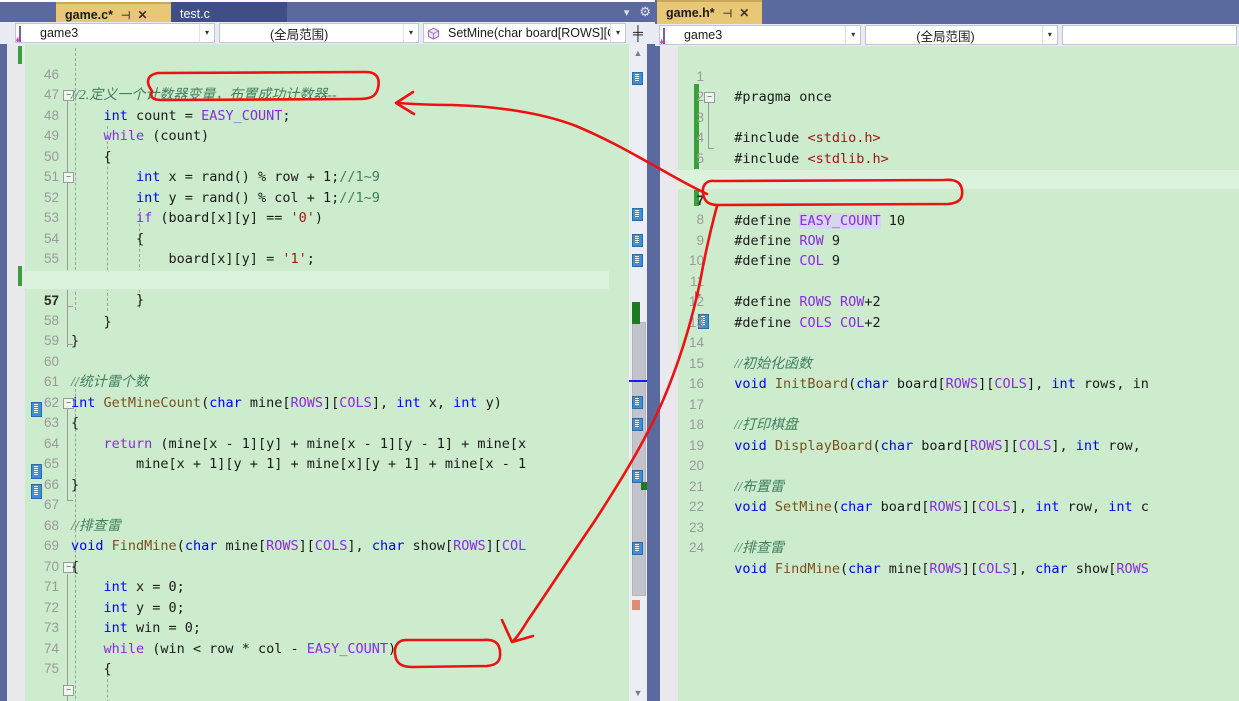 The image size is (1239, 701). What do you see at coordinates (317, 135) in the screenshot?
I see `code-line: 49 {` at bounding box center [317, 135].